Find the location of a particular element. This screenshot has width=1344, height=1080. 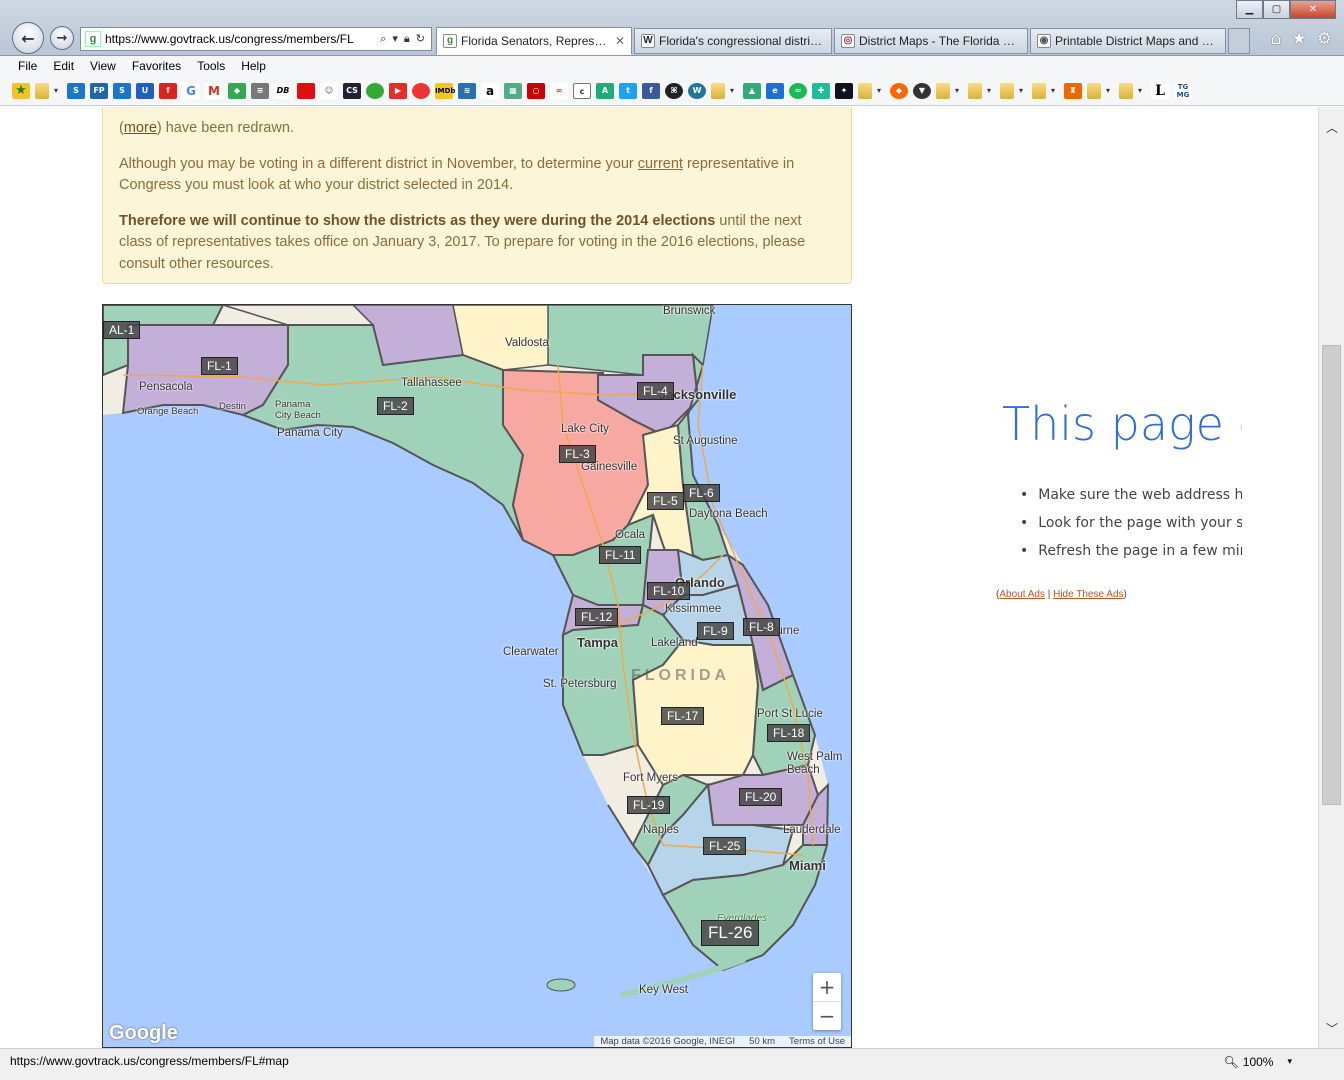

red-square-icon is located at coordinates (306, 90).